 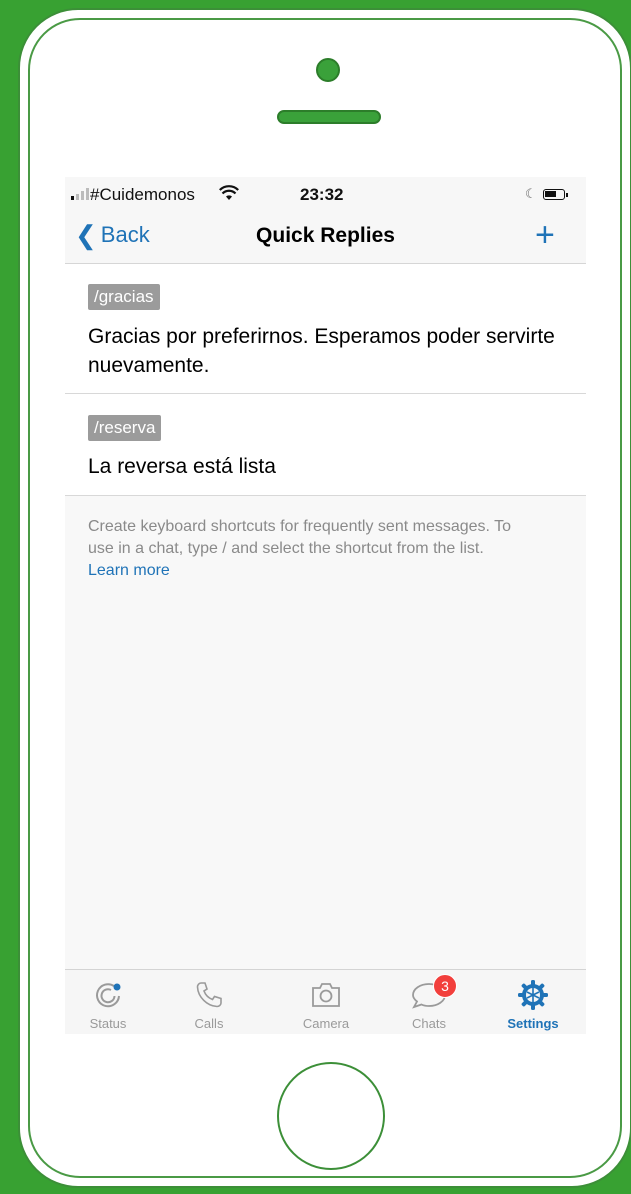 What do you see at coordinates (329, 117) in the screenshot?
I see `earpiece-speaker` at bounding box center [329, 117].